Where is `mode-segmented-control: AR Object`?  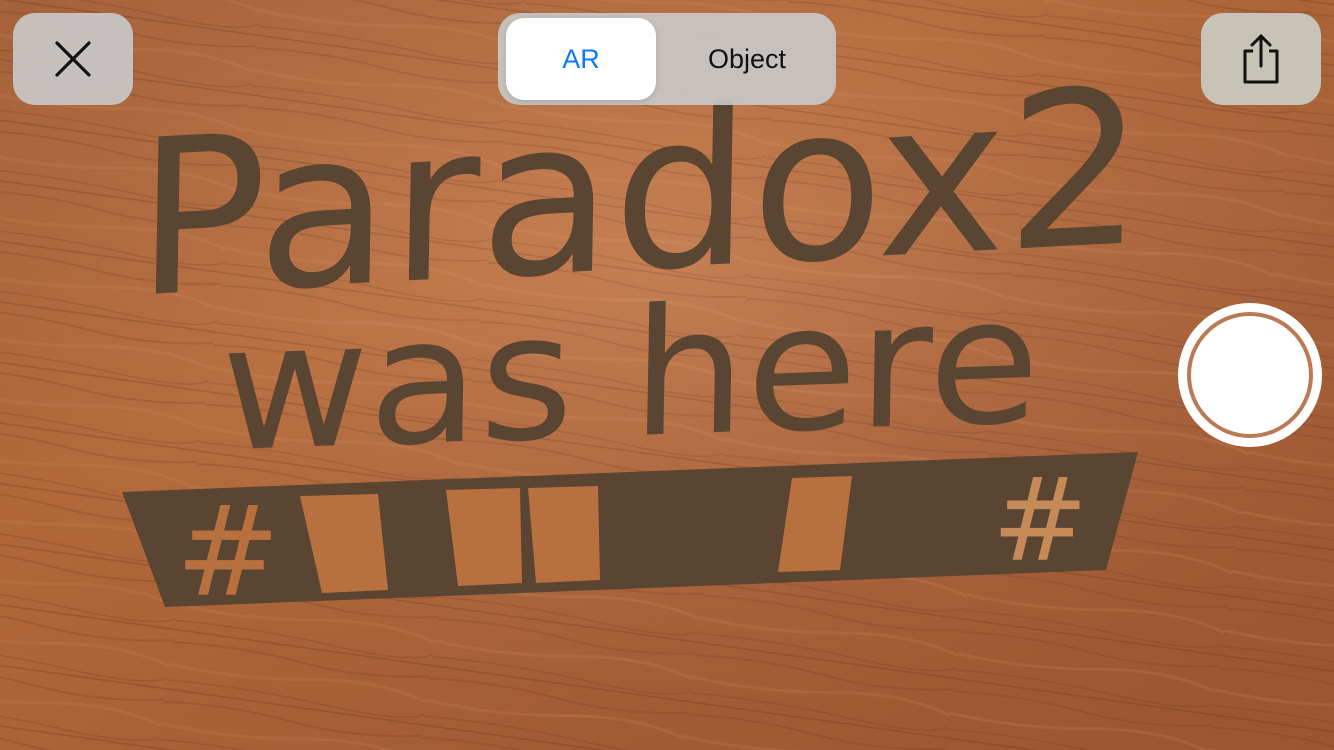
mode-segmented-control: AR Object is located at coordinates (667, 59).